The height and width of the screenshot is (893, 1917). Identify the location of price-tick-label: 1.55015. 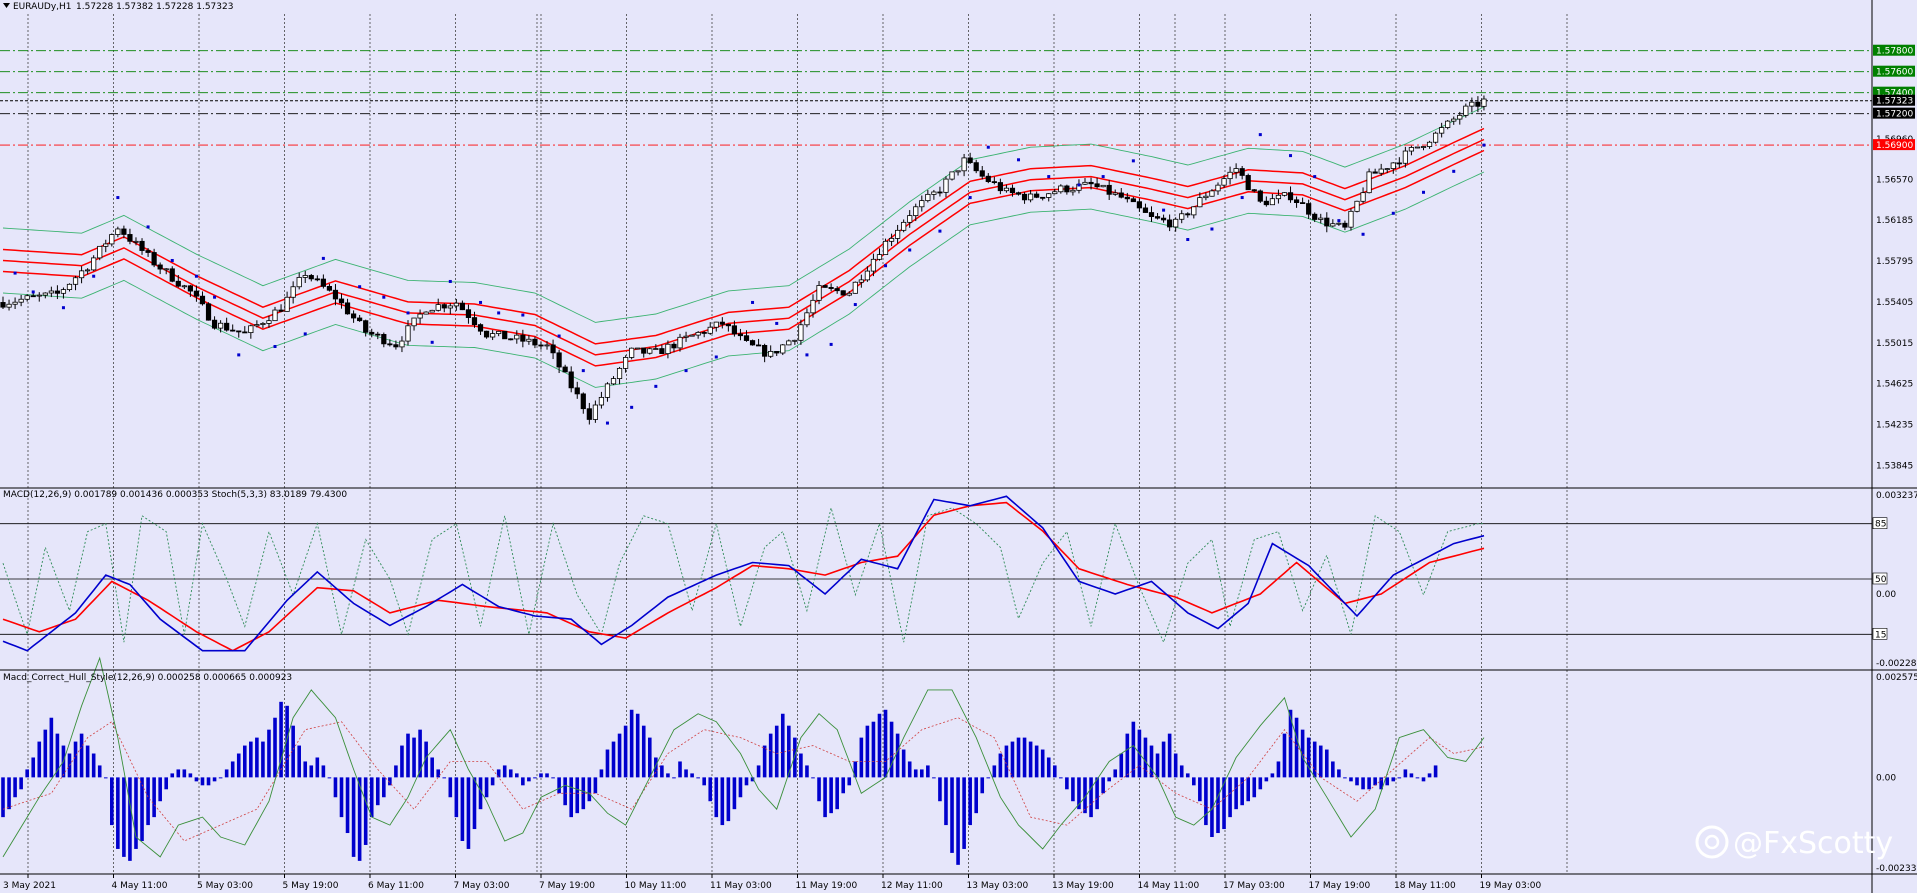
(1894, 344).